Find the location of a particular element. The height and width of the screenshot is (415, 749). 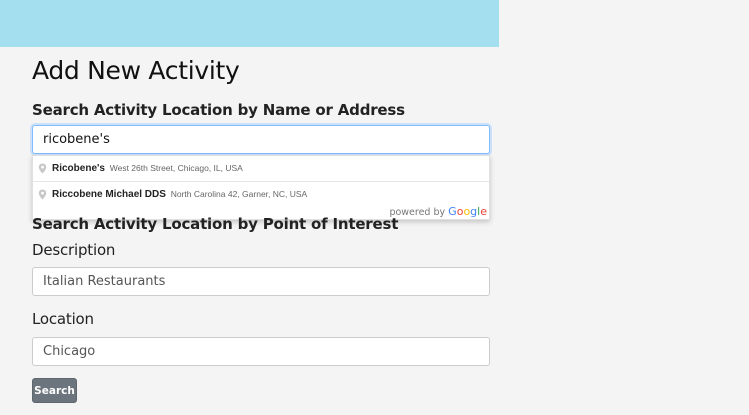

search-button: Search is located at coordinates (54, 390).